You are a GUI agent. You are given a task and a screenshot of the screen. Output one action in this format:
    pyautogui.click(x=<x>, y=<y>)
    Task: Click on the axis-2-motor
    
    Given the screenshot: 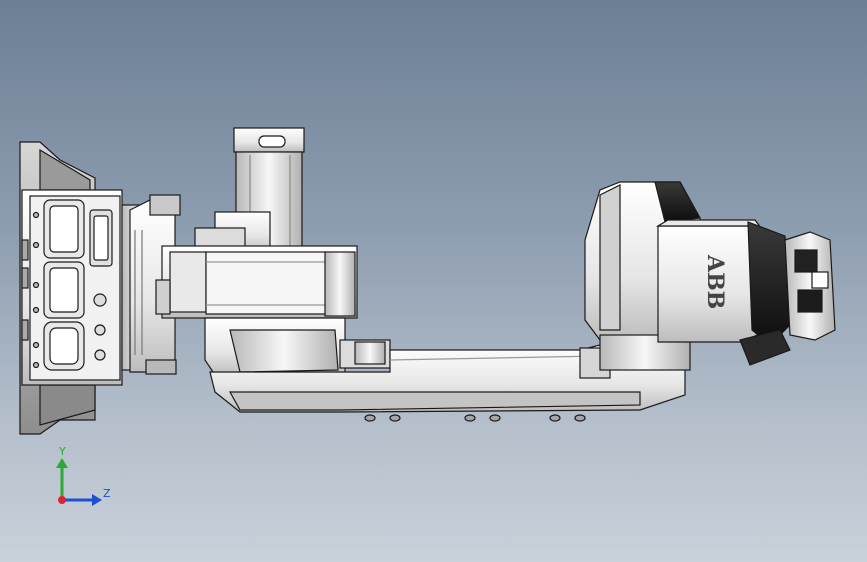 What is the action you would take?
    pyautogui.click(x=256, y=223)
    